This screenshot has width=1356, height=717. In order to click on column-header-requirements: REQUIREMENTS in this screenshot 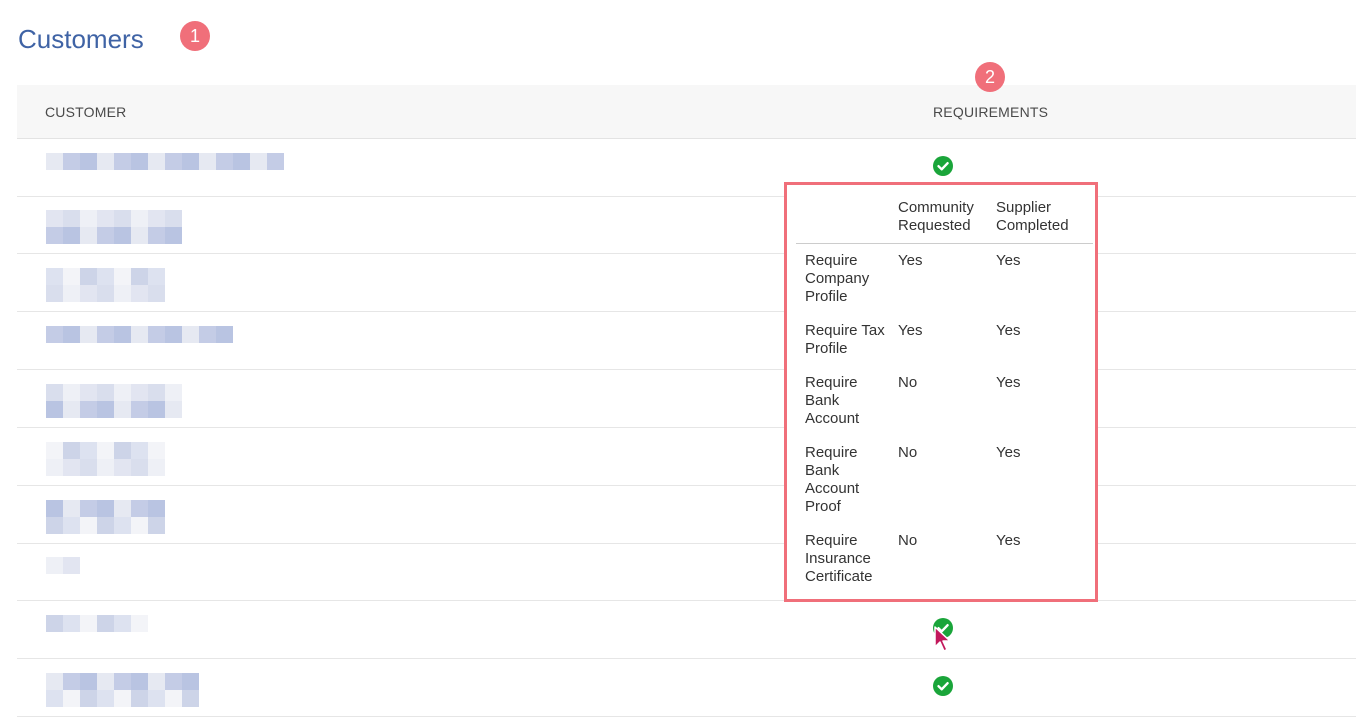, I will do `click(990, 112)`.